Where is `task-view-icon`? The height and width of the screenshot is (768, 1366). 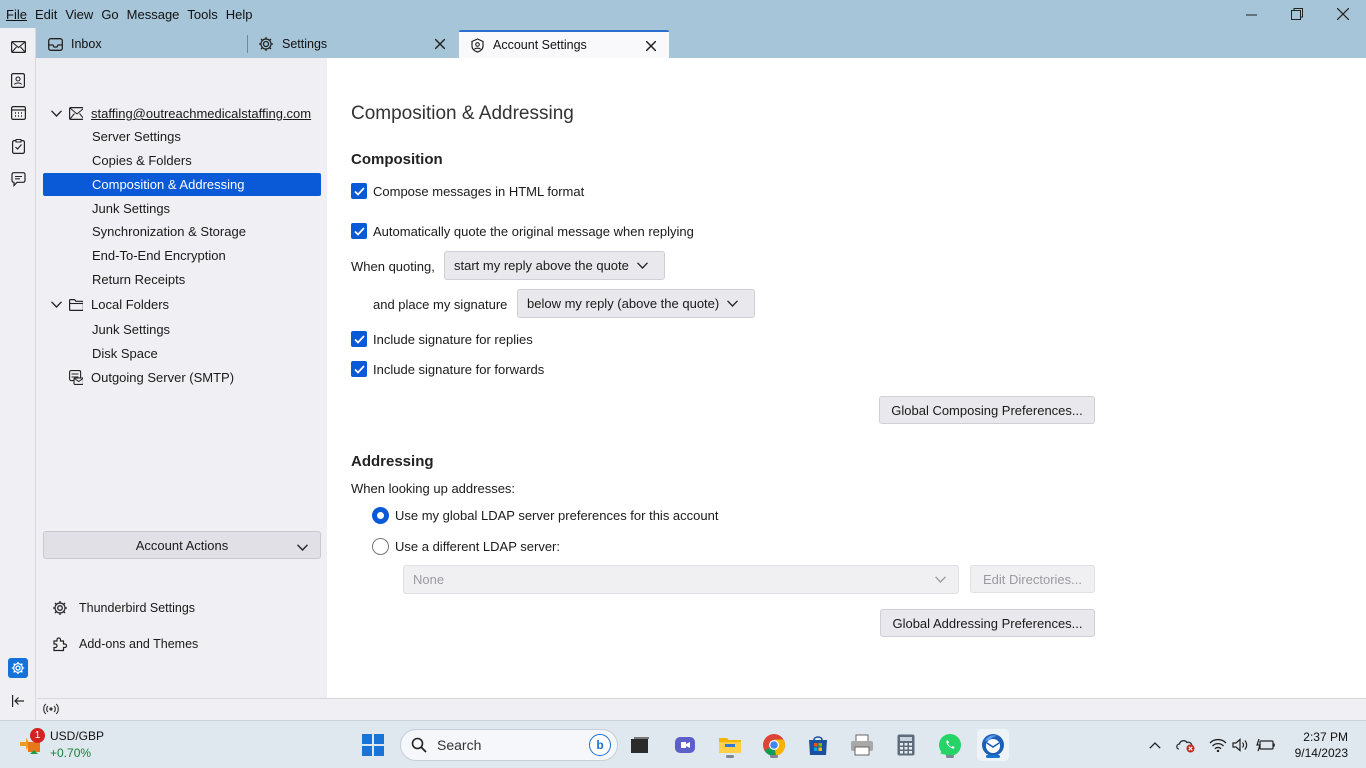
task-view-icon is located at coordinates (640, 745).